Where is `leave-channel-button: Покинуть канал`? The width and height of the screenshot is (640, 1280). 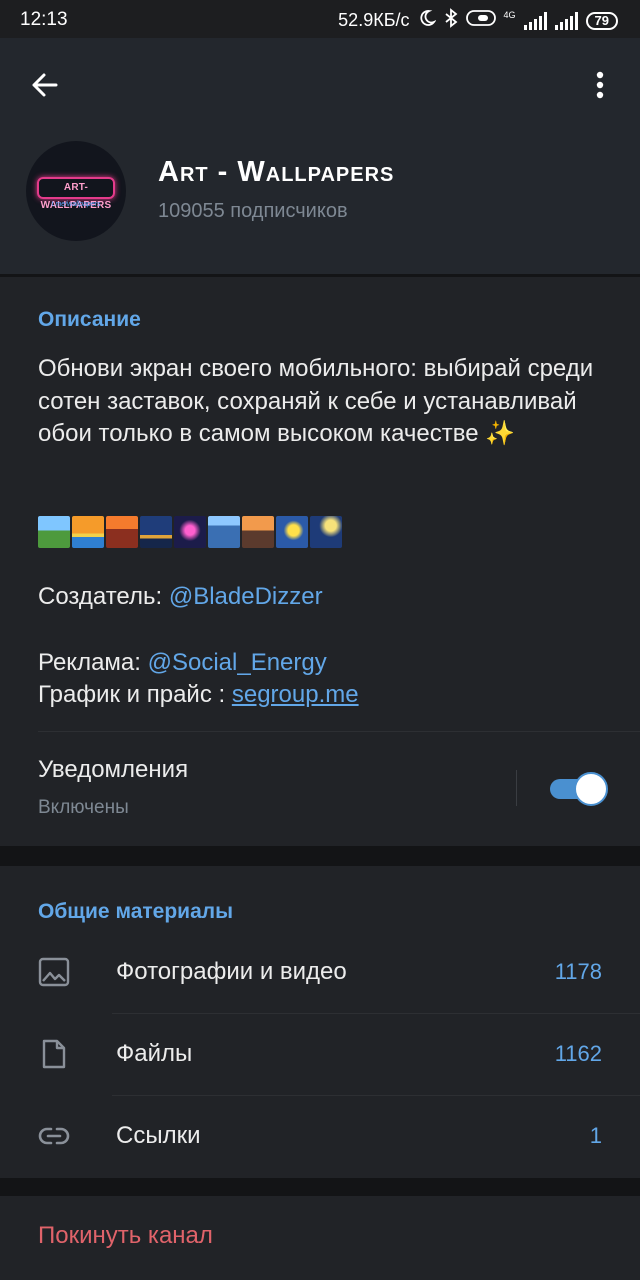 leave-channel-button: Покинуть канал is located at coordinates (125, 1236).